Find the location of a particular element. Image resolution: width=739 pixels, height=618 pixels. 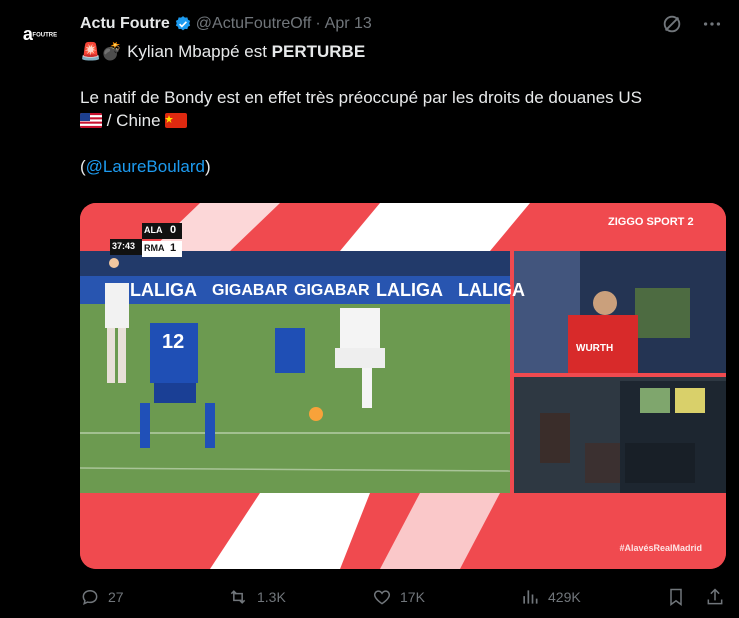

like-button: 17K is located at coordinates (398, 597).